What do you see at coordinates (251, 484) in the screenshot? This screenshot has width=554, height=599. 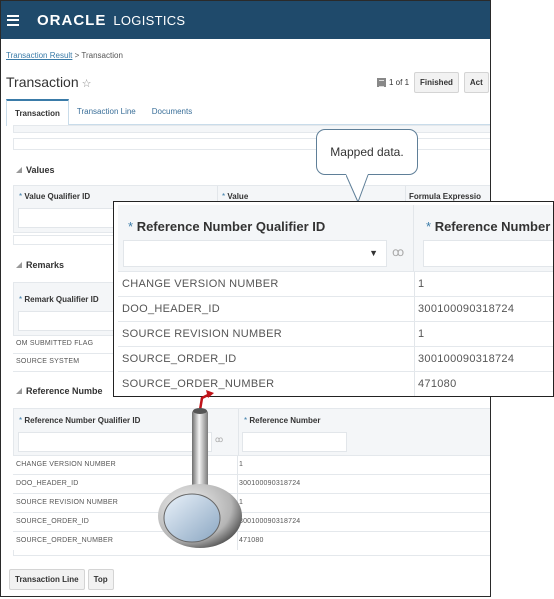 I see `table-row: DOO_HEADER_ID 300100090318724` at bounding box center [251, 484].